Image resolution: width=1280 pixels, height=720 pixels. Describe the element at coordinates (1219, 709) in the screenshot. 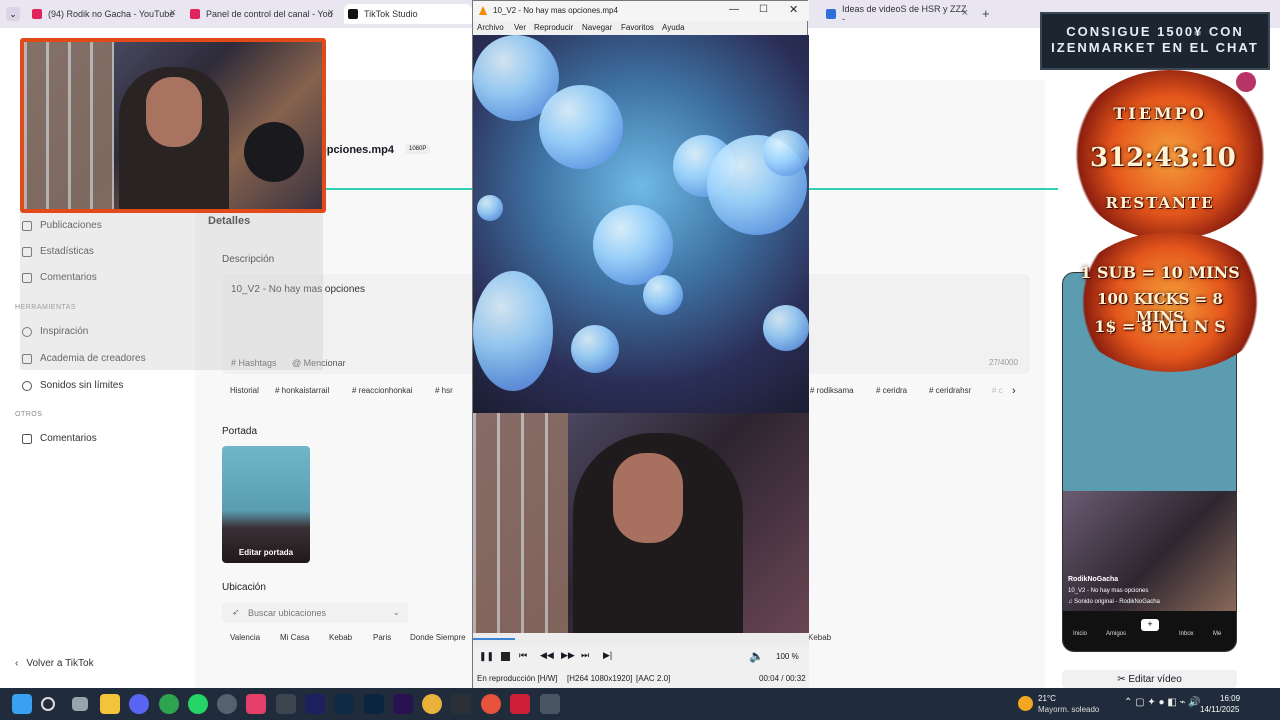

I see `clock-date: 14/11/2025` at that location.